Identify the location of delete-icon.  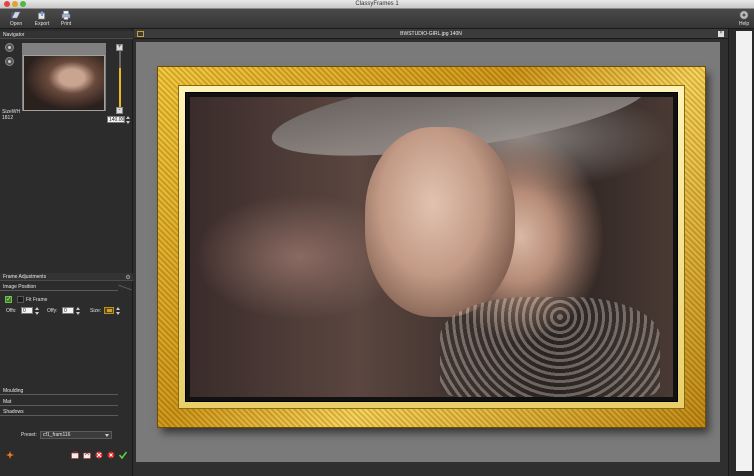
(111, 455).